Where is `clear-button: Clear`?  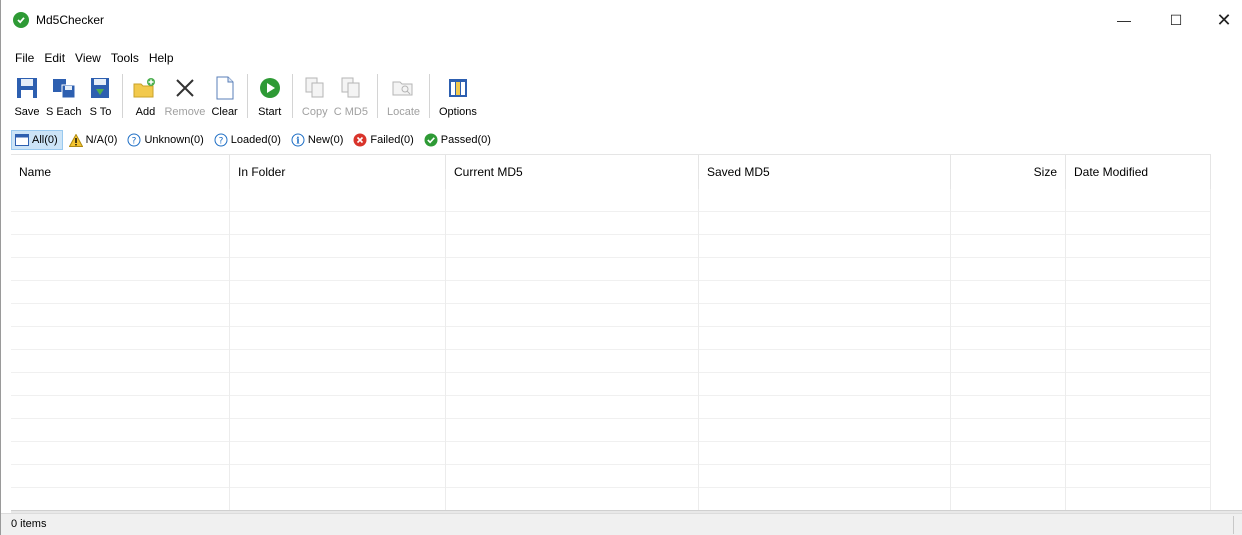
clear-button: Clear is located at coordinates (224, 99).